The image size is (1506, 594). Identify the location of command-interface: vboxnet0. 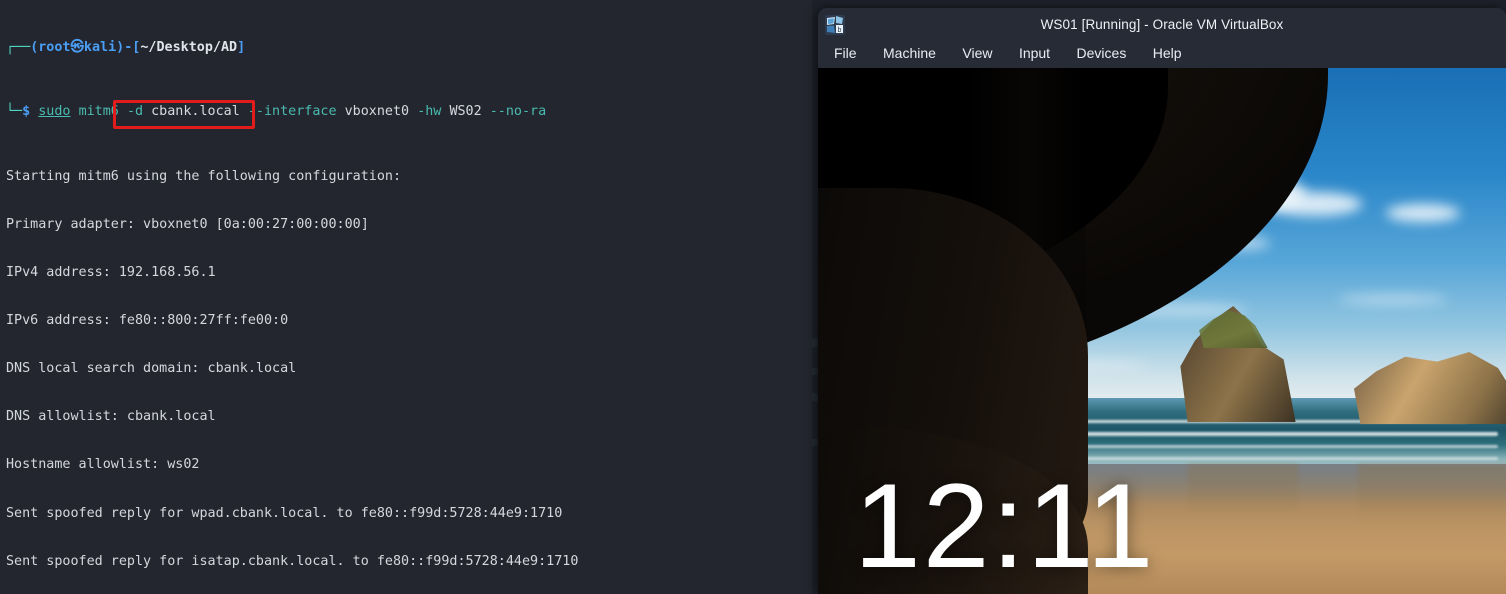
(377, 112).